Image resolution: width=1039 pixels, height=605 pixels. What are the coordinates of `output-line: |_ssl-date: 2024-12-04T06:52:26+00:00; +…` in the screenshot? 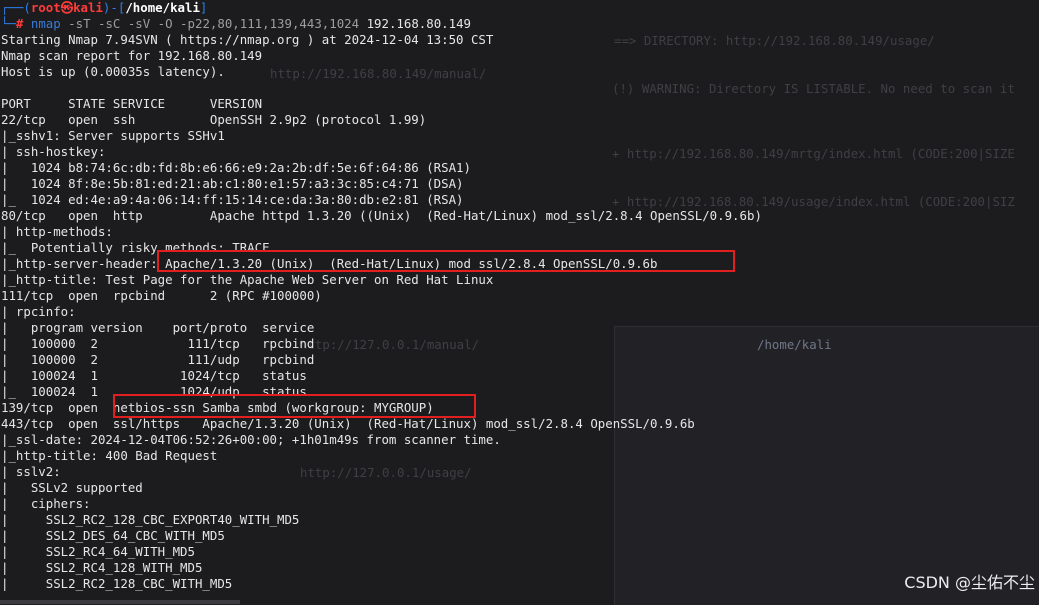 It's located at (251, 439).